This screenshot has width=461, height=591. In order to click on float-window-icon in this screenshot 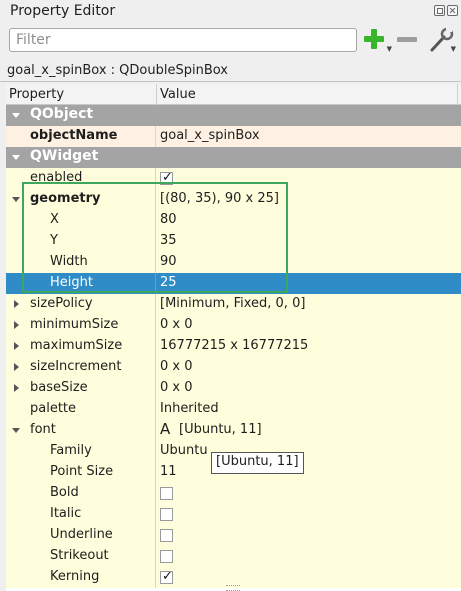, I will do `click(439, 10)`.